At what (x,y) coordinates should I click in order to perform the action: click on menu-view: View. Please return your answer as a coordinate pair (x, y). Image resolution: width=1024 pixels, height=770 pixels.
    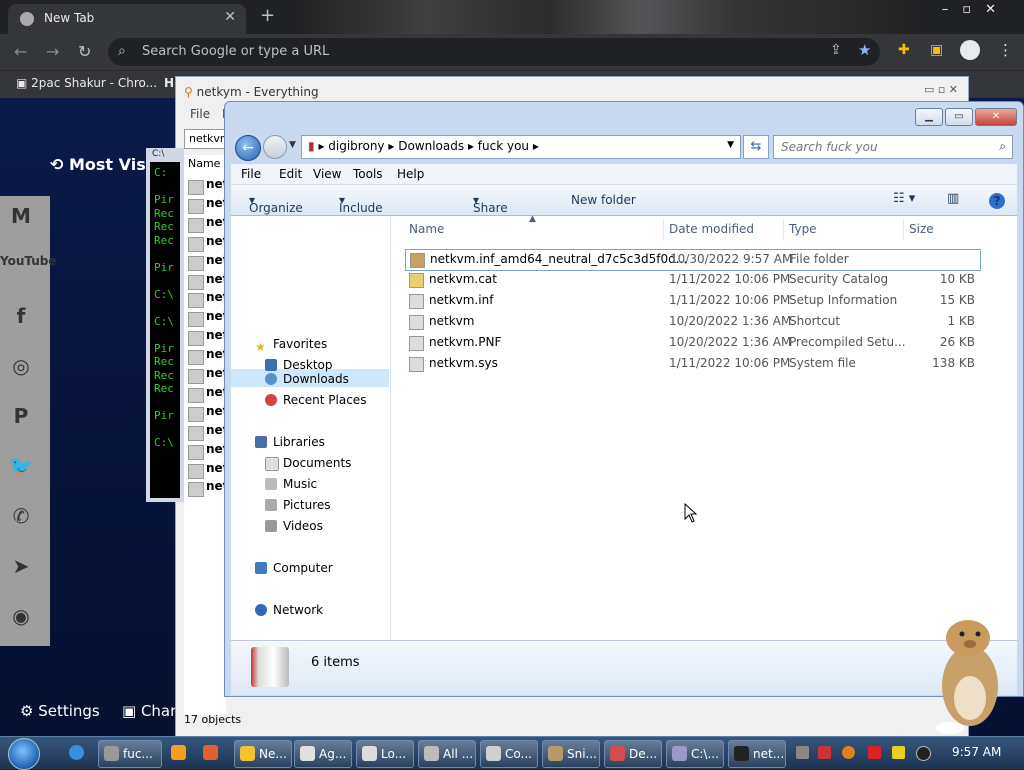
    Looking at the image, I should click on (327, 174).